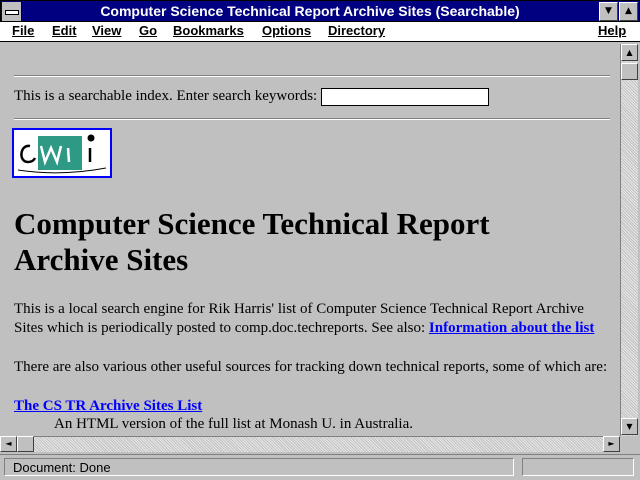  Describe the element at coordinates (578, 467) in the screenshot. I see `progress-indicator` at that location.